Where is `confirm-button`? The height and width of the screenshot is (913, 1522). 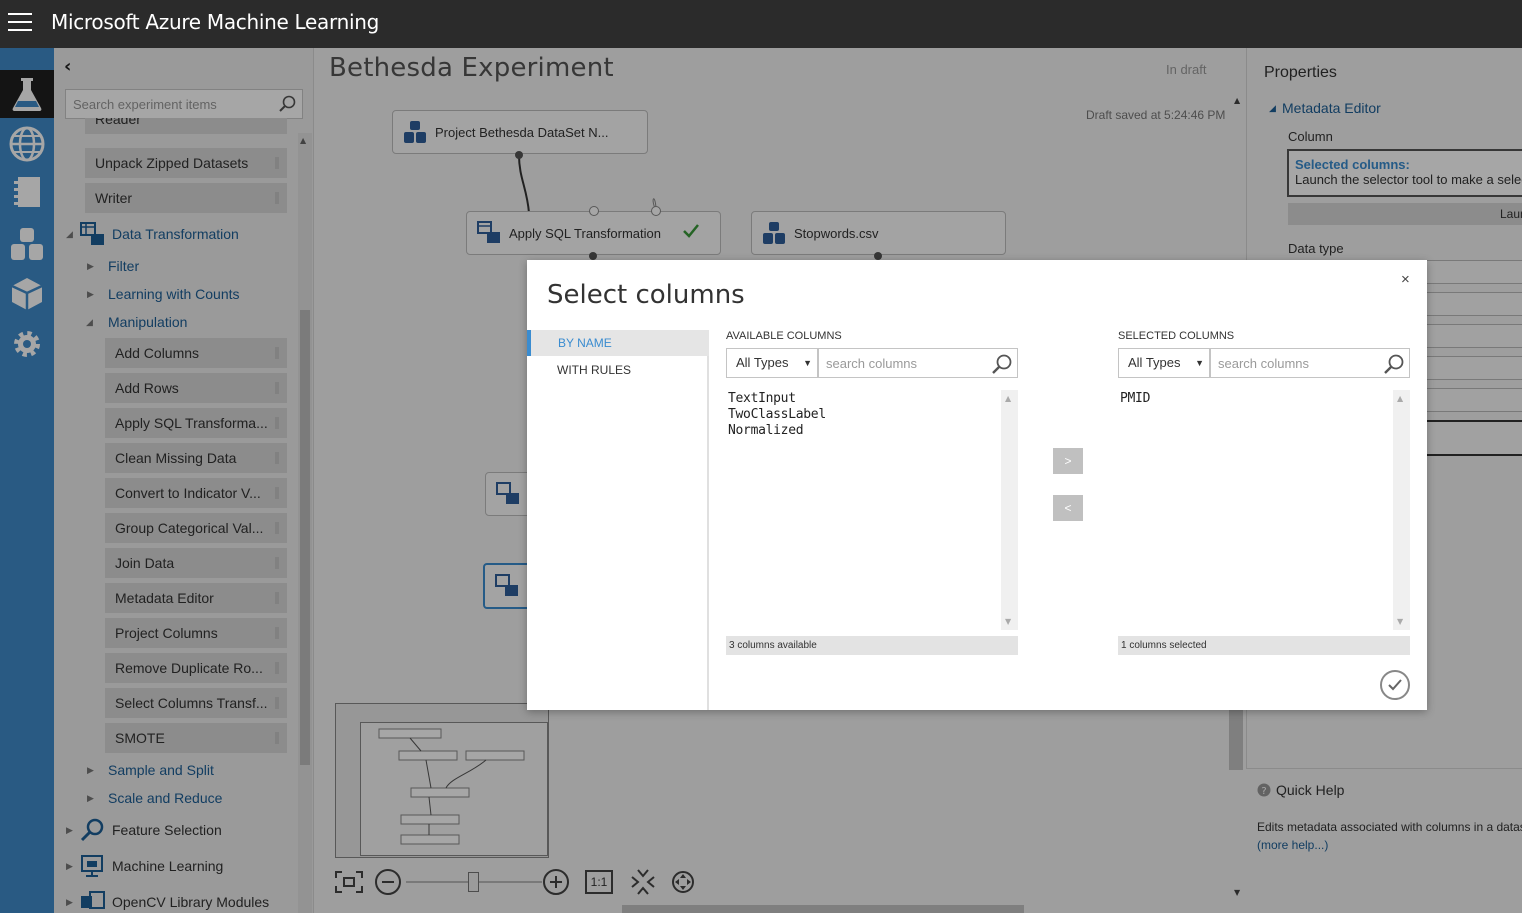 confirm-button is located at coordinates (1395, 685).